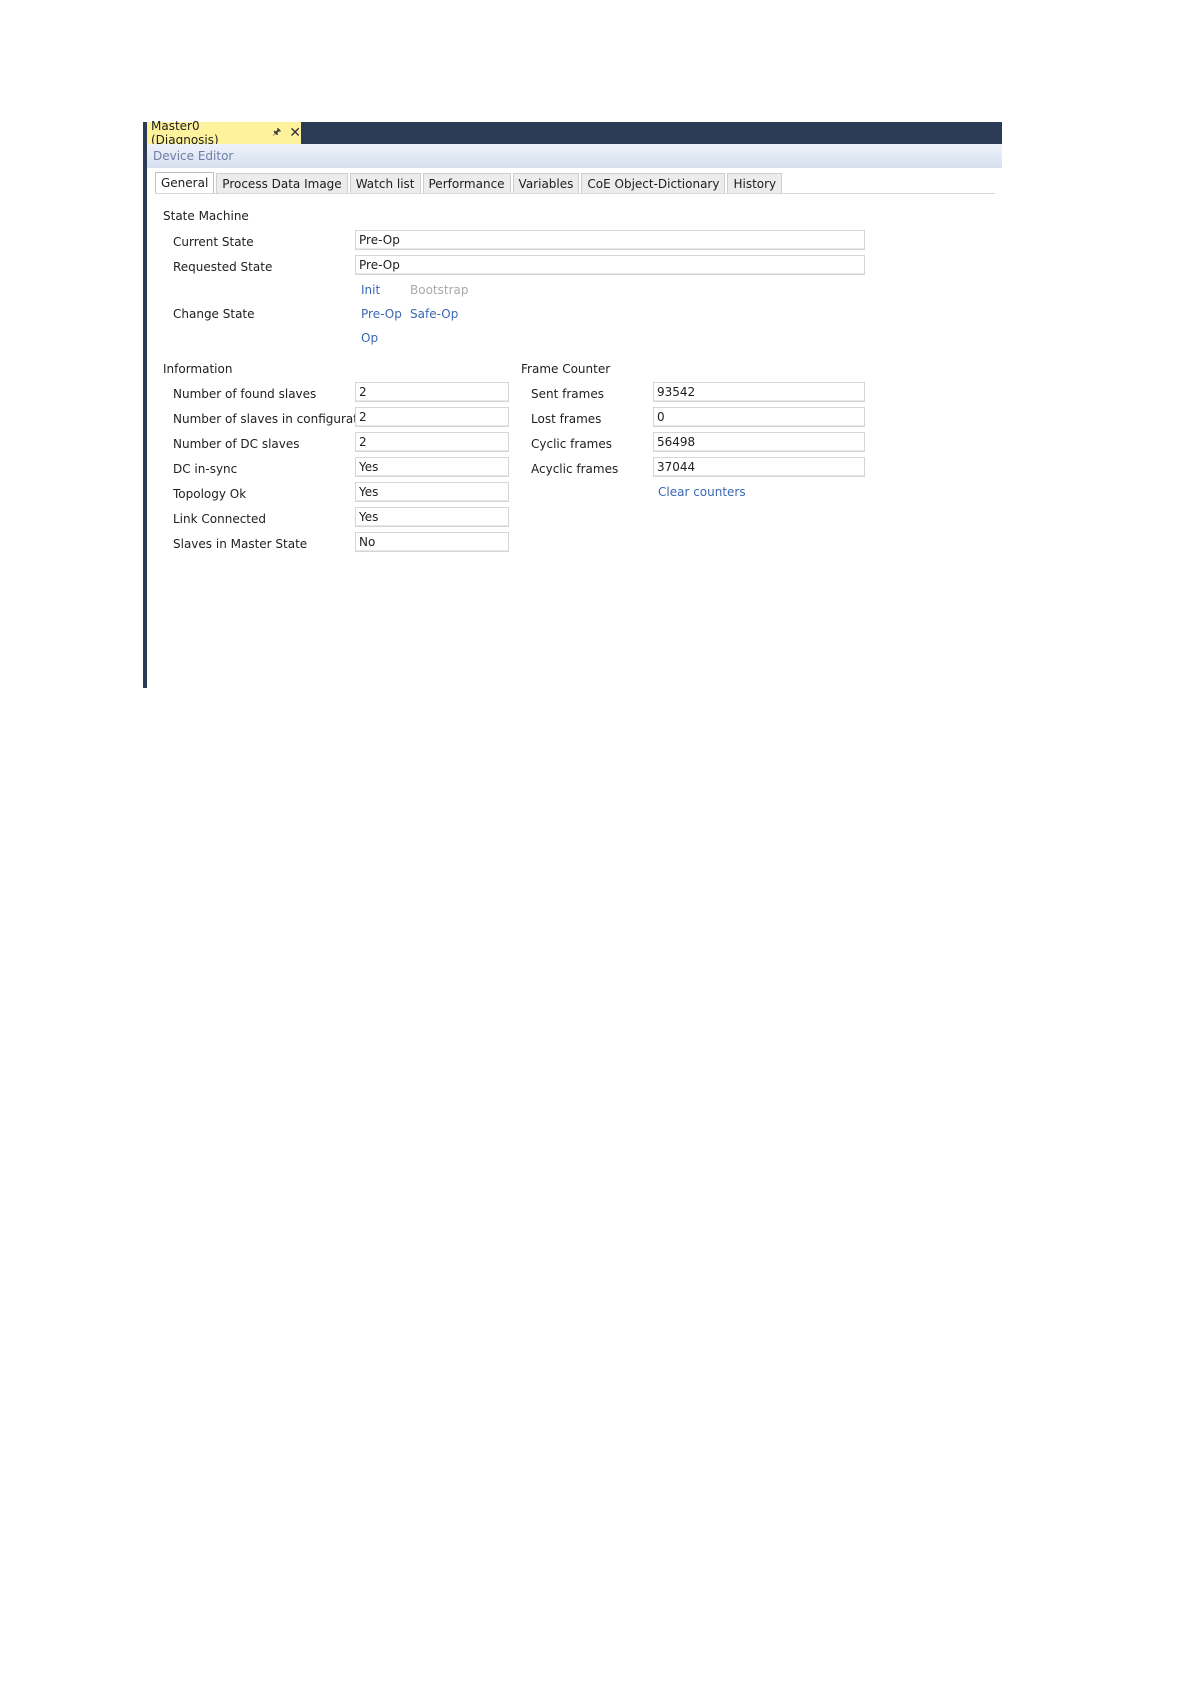 The width and height of the screenshot is (1191, 1684). What do you see at coordinates (205, 469) in the screenshot?
I see `info-label: DC in-sync` at bounding box center [205, 469].